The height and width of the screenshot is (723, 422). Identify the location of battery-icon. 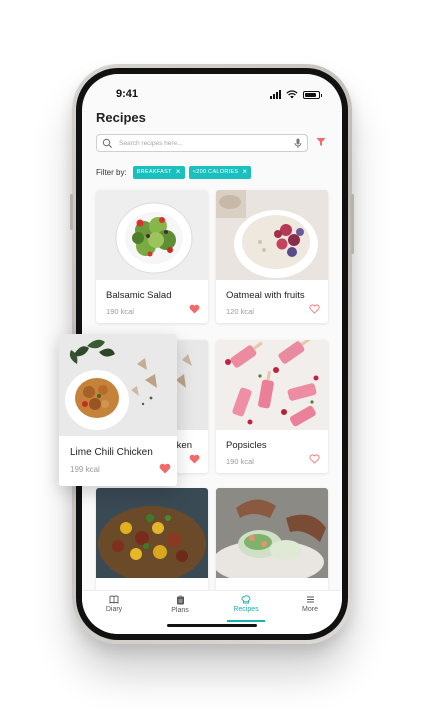
(312, 94).